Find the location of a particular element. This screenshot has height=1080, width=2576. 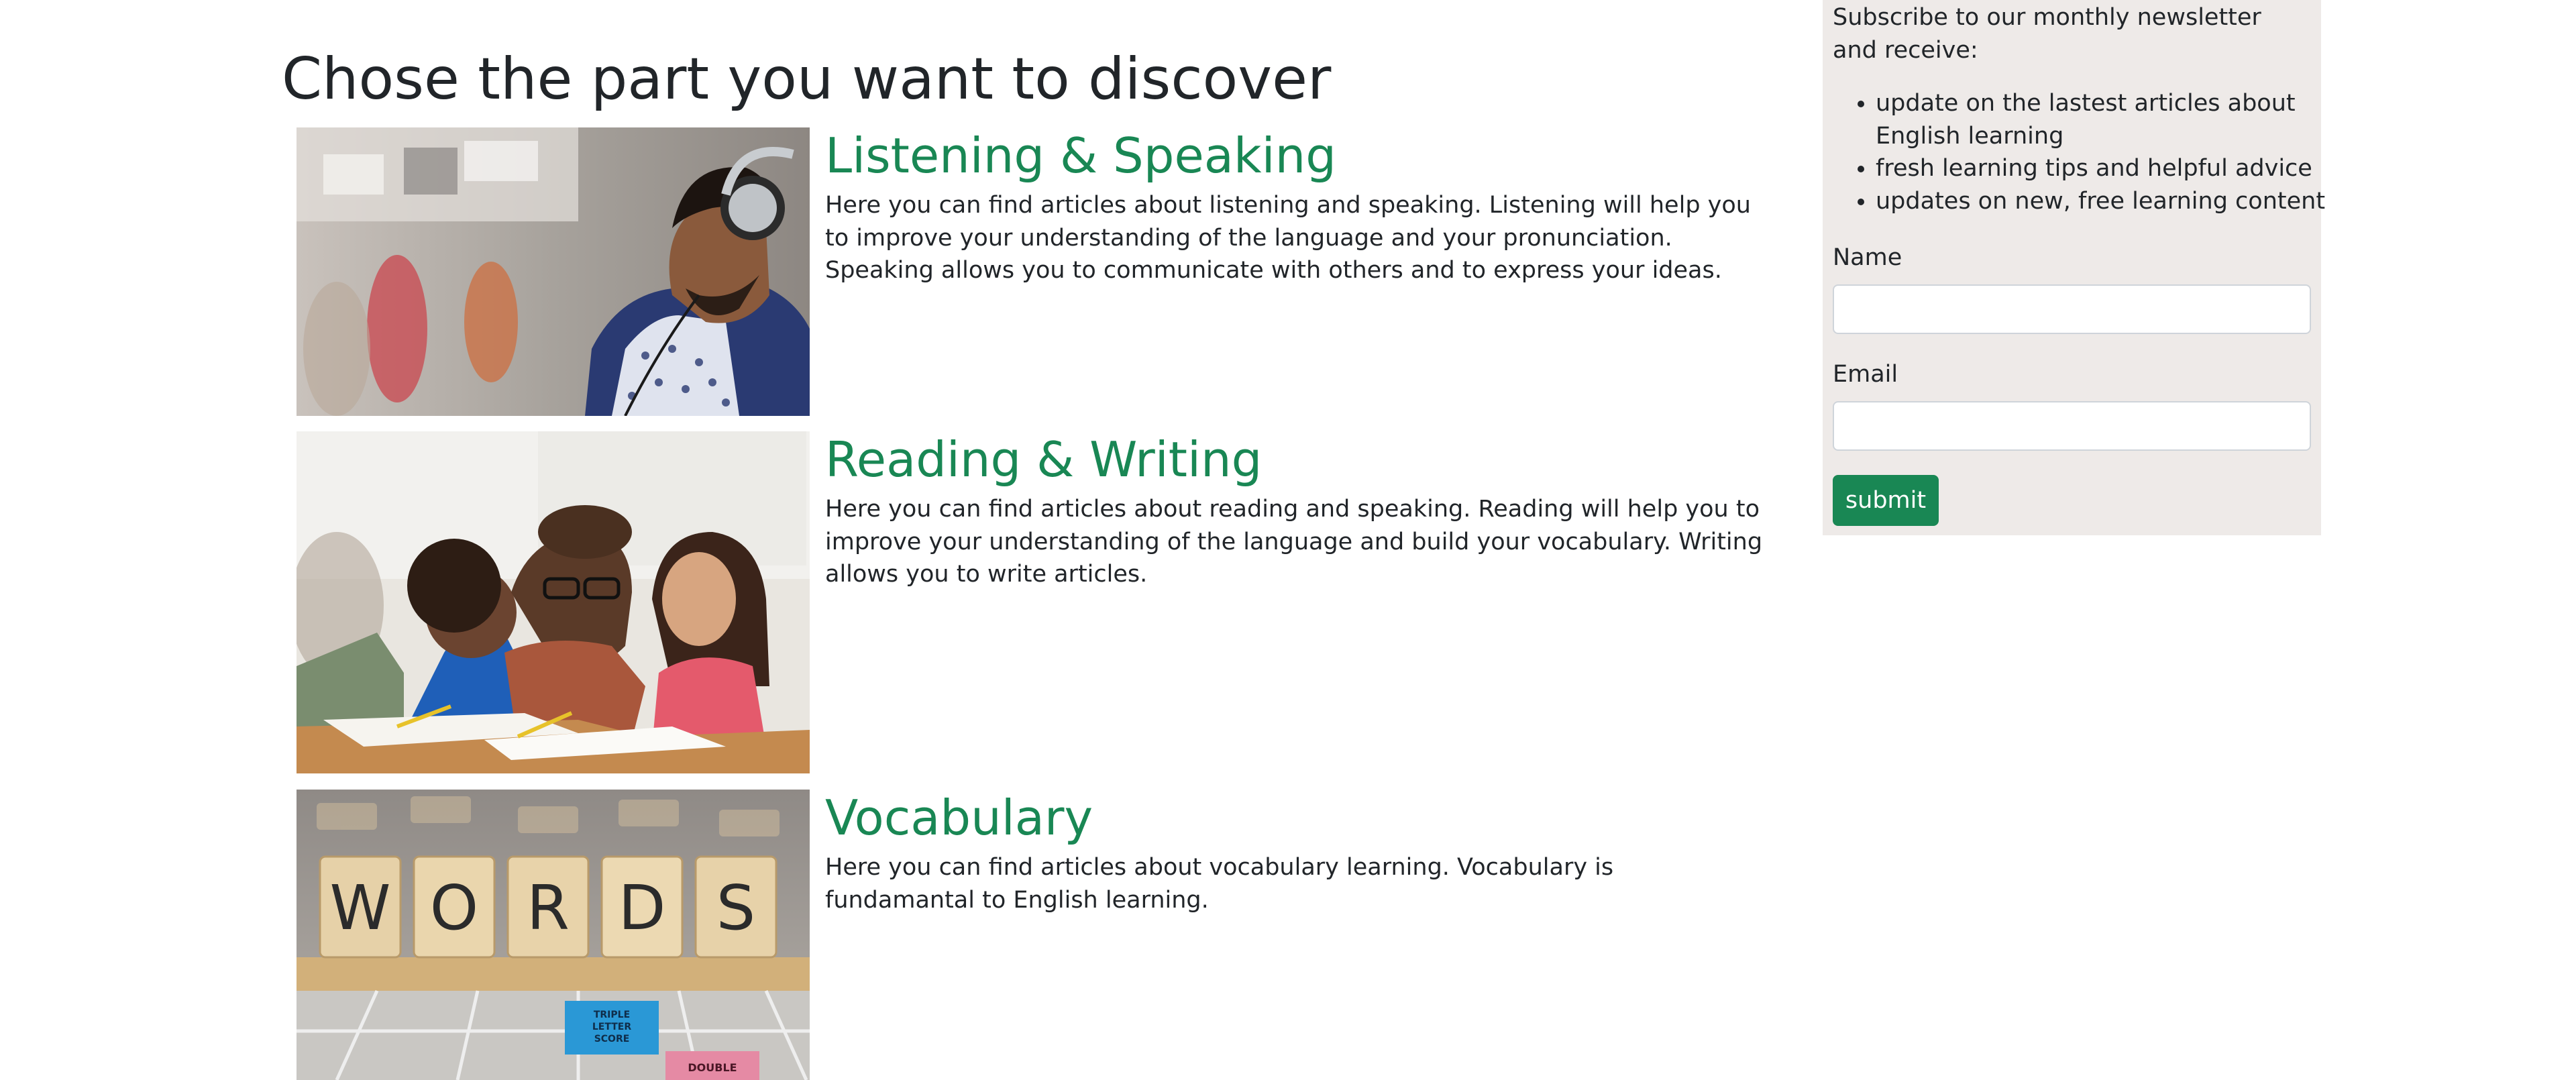

board-square-pink-label: DOUBLE is located at coordinates (712, 1067).